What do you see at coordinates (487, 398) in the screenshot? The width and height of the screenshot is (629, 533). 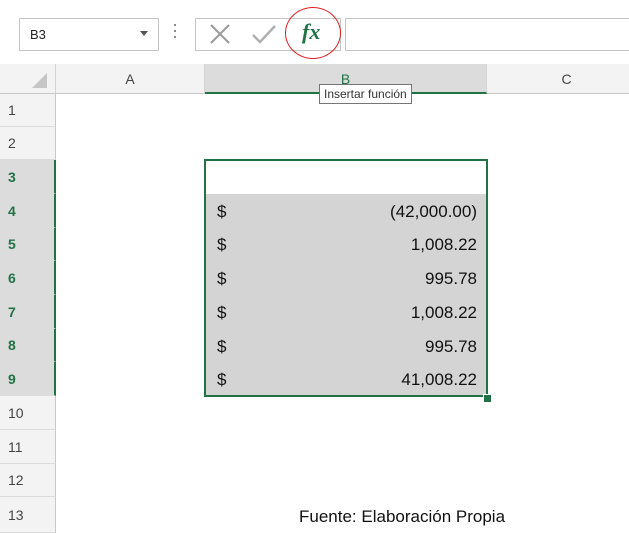 I see `fill-handle` at bounding box center [487, 398].